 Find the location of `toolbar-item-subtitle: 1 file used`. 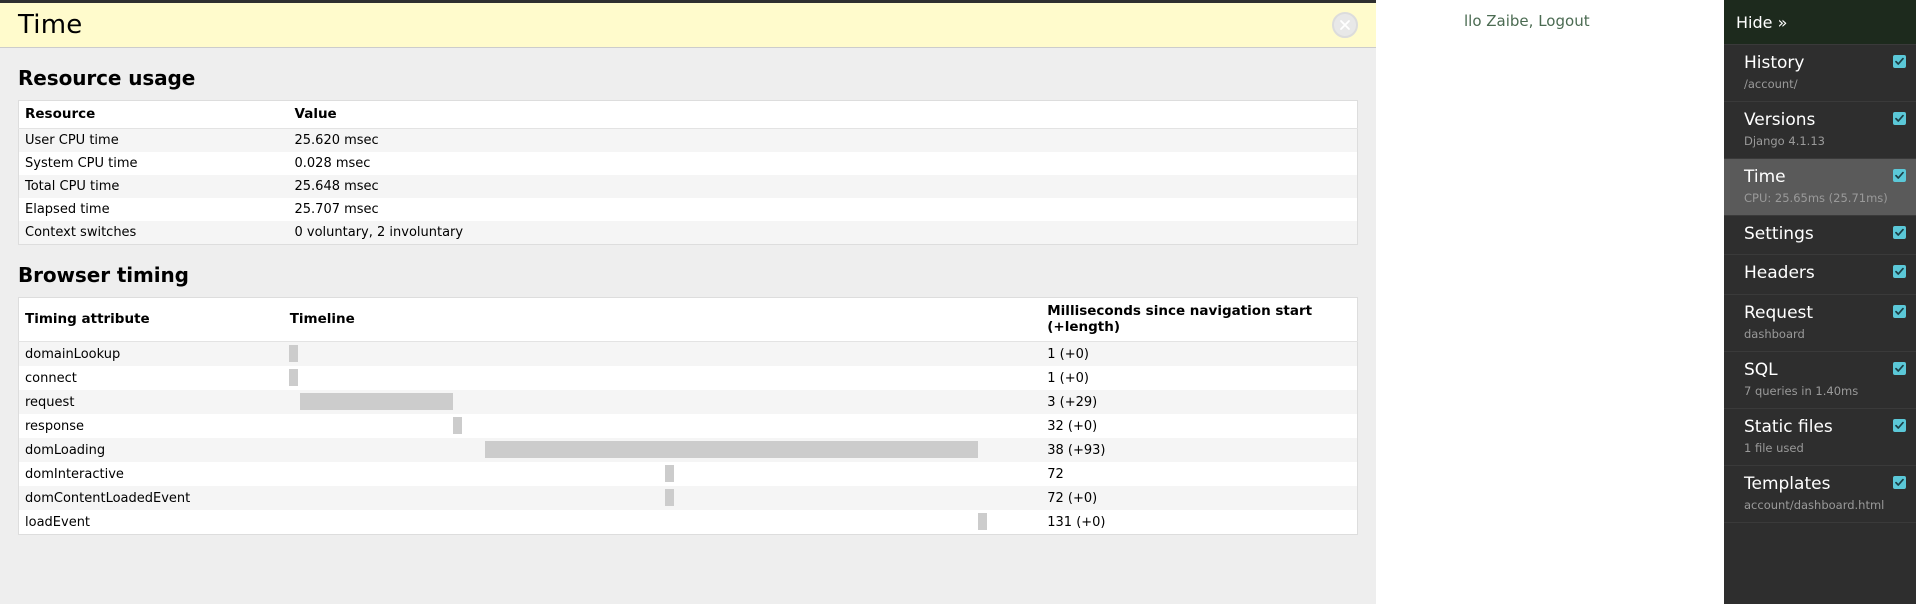

toolbar-item-subtitle: 1 file used is located at coordinates (1774, 448).